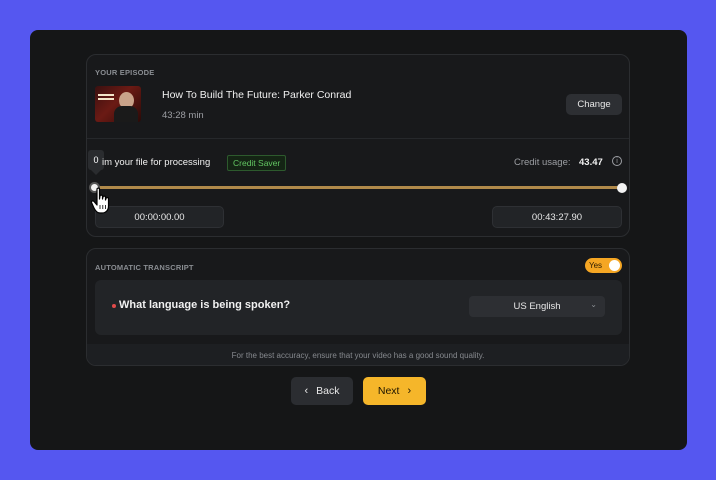 The image size is (716, 480). Describe the element at coordinates (557, 217) in the screenshot. I see `trim-end-time-field: 00:43:27.90` at that location.